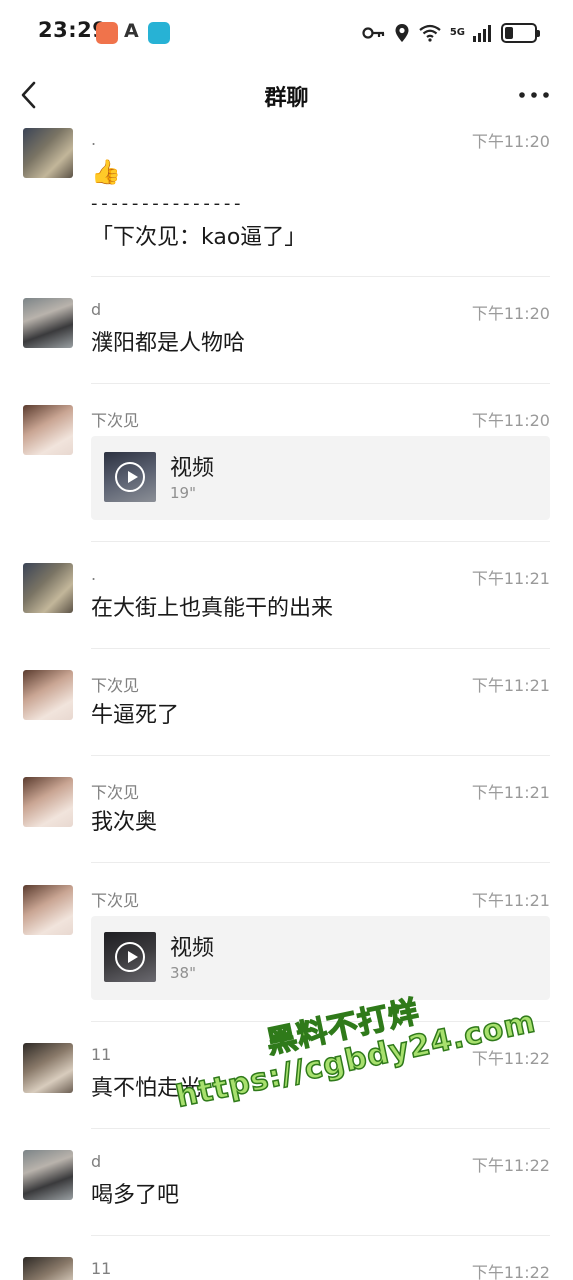 This screenshot has width=573, height=1280. I want to click on video-card: 视频 38", so click(320, 958).